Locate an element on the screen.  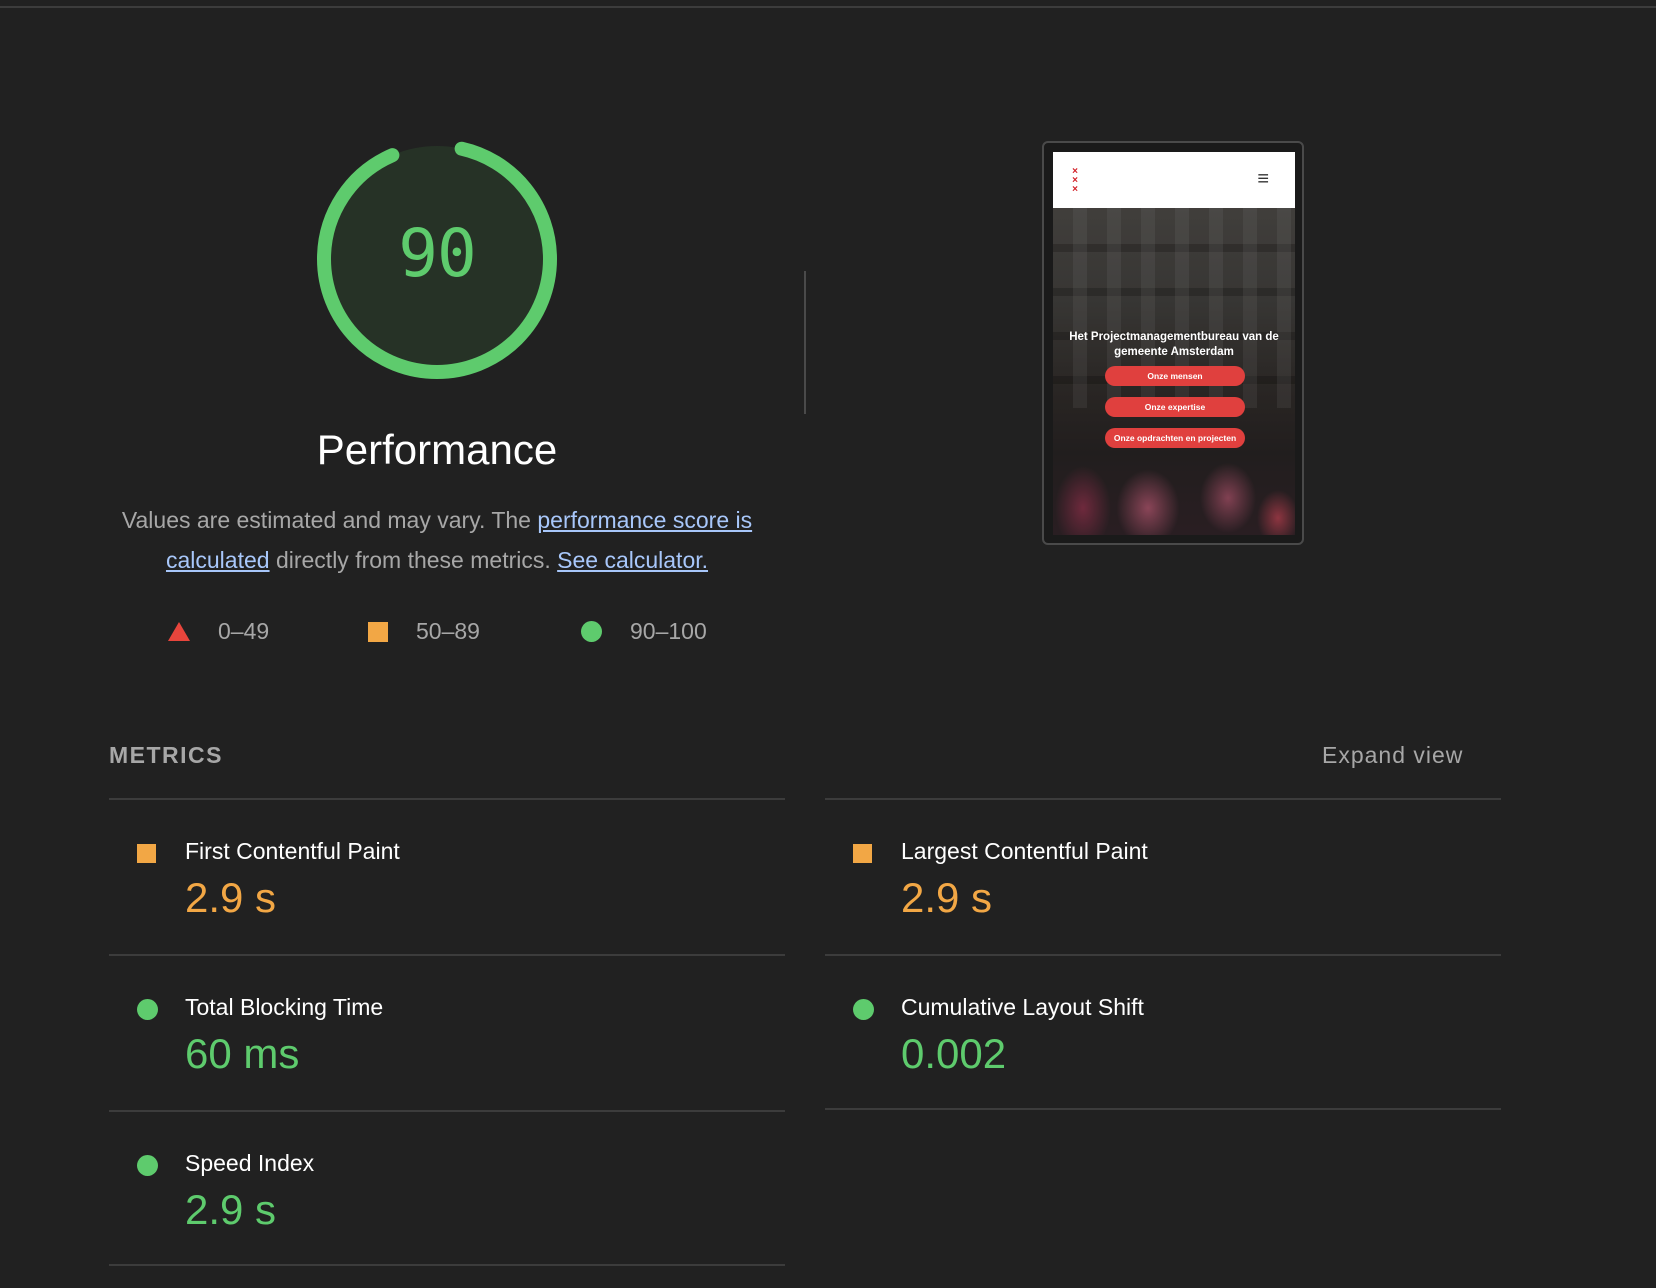
hero-button-opdrachten: Onze opdrachten en projecten is located at coordinates (1175, 438).